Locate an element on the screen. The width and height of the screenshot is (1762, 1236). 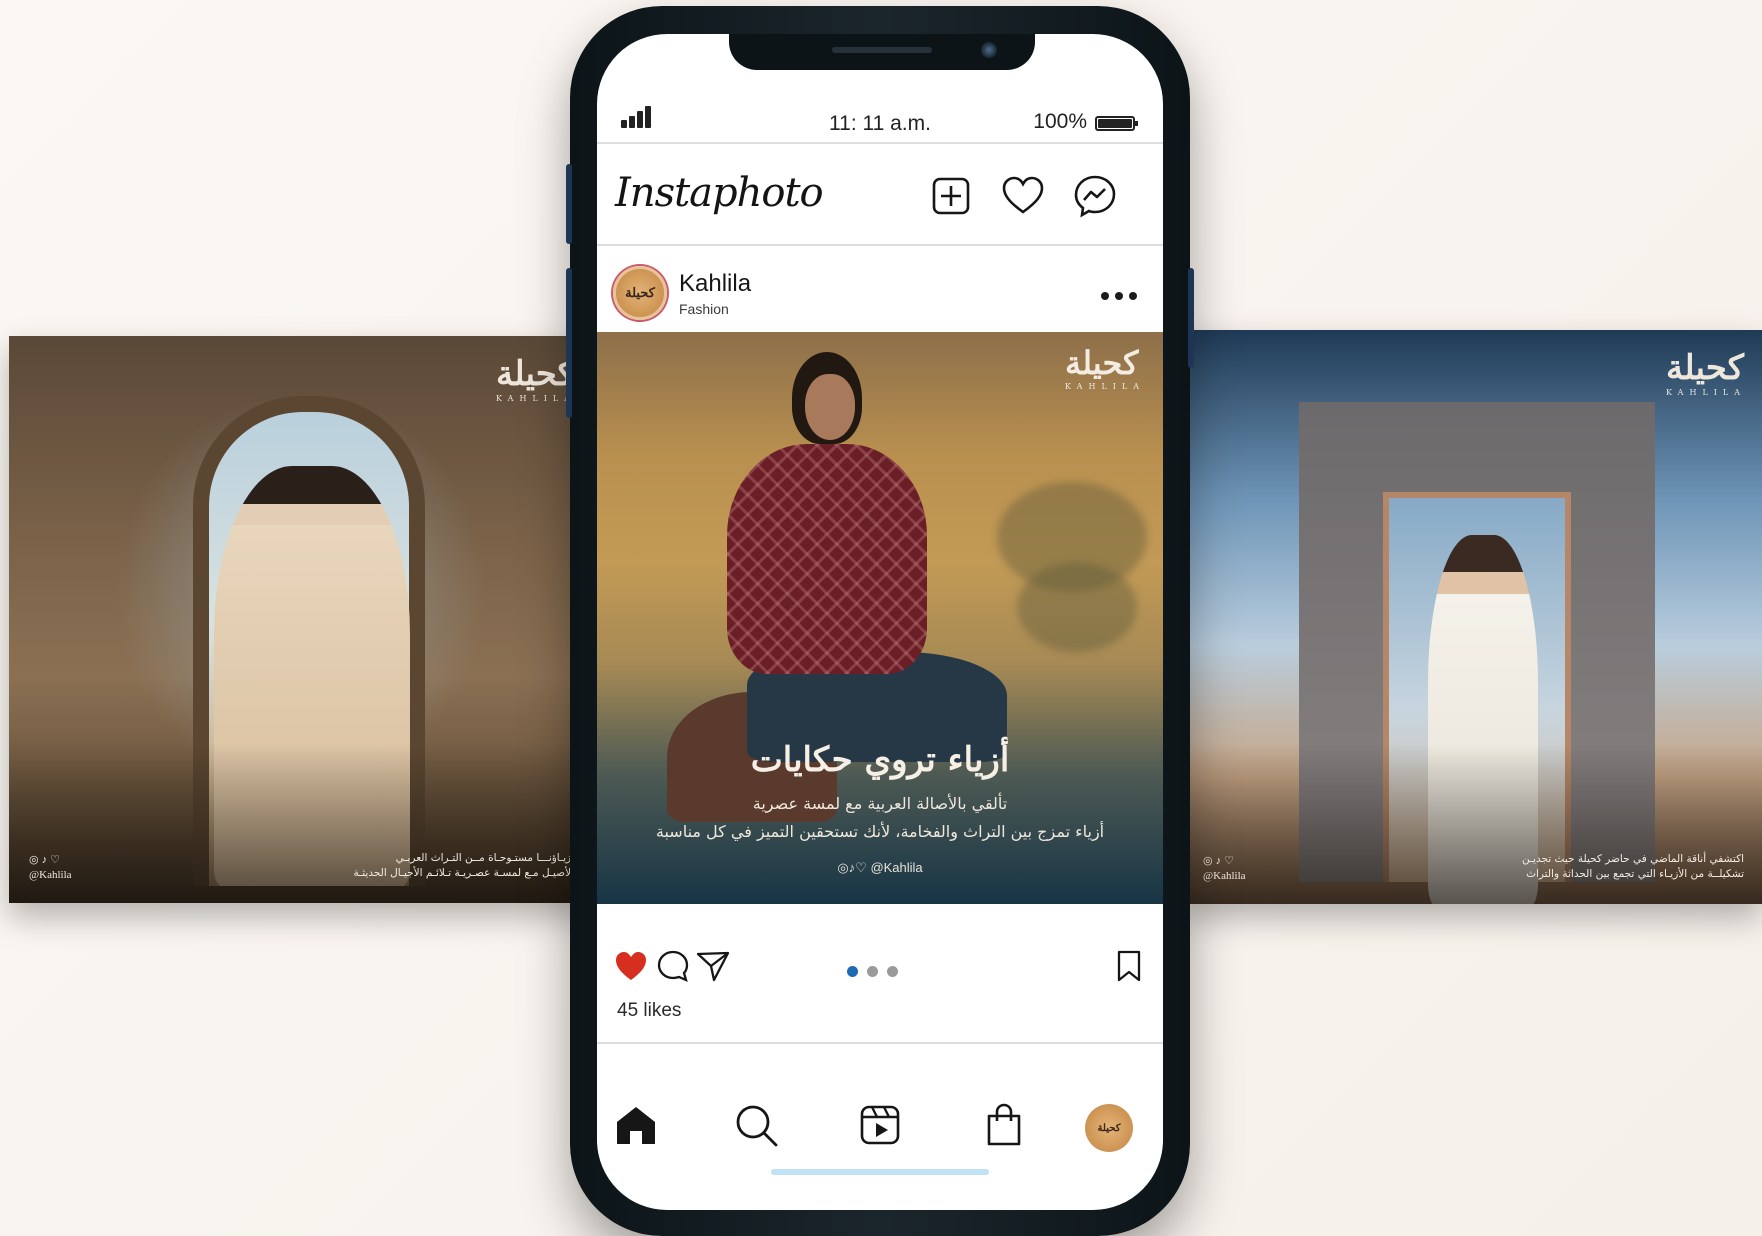
model-blouse is located at coordinates (827, 559).